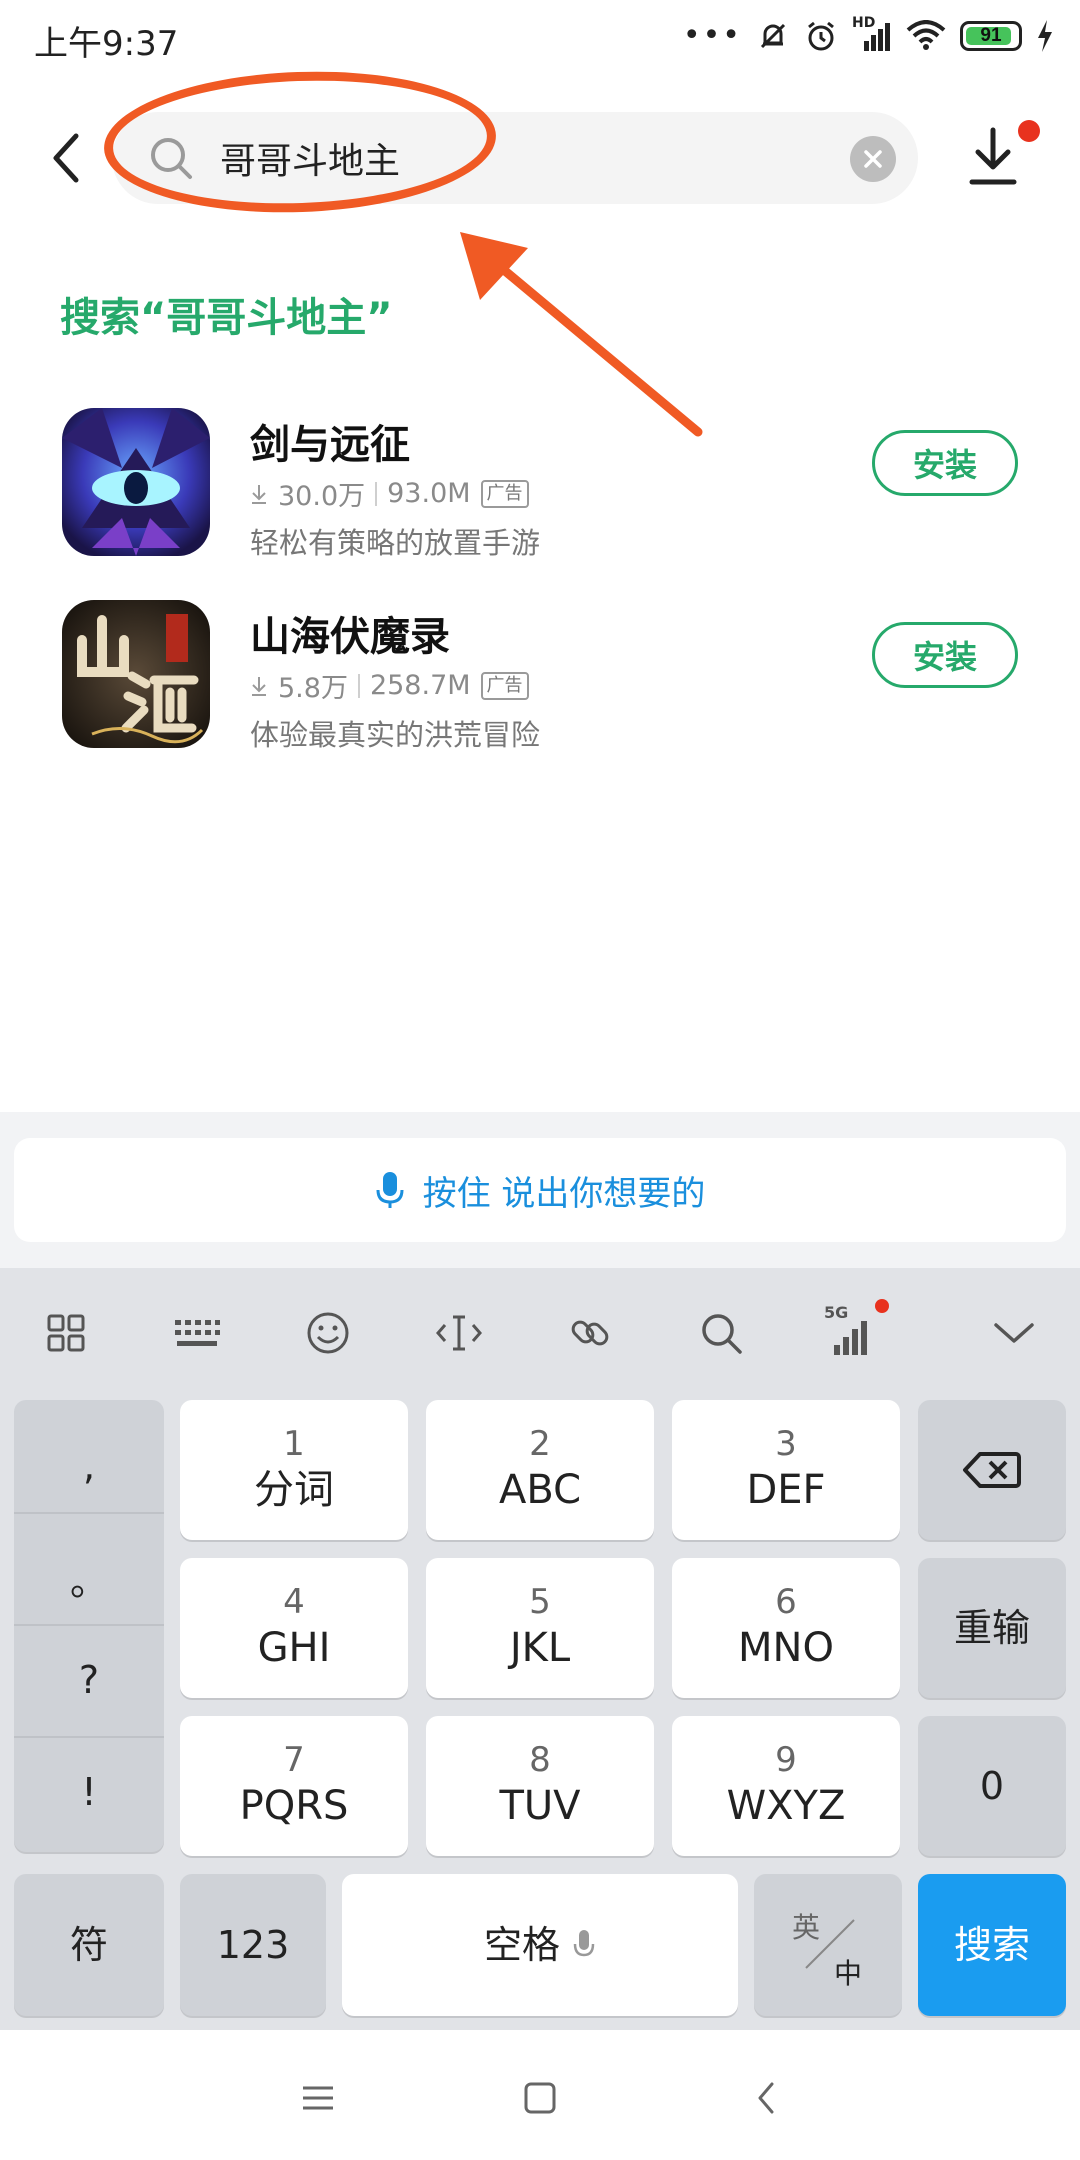  I want to click on app-name: 剑与远征, so click(330, 441).